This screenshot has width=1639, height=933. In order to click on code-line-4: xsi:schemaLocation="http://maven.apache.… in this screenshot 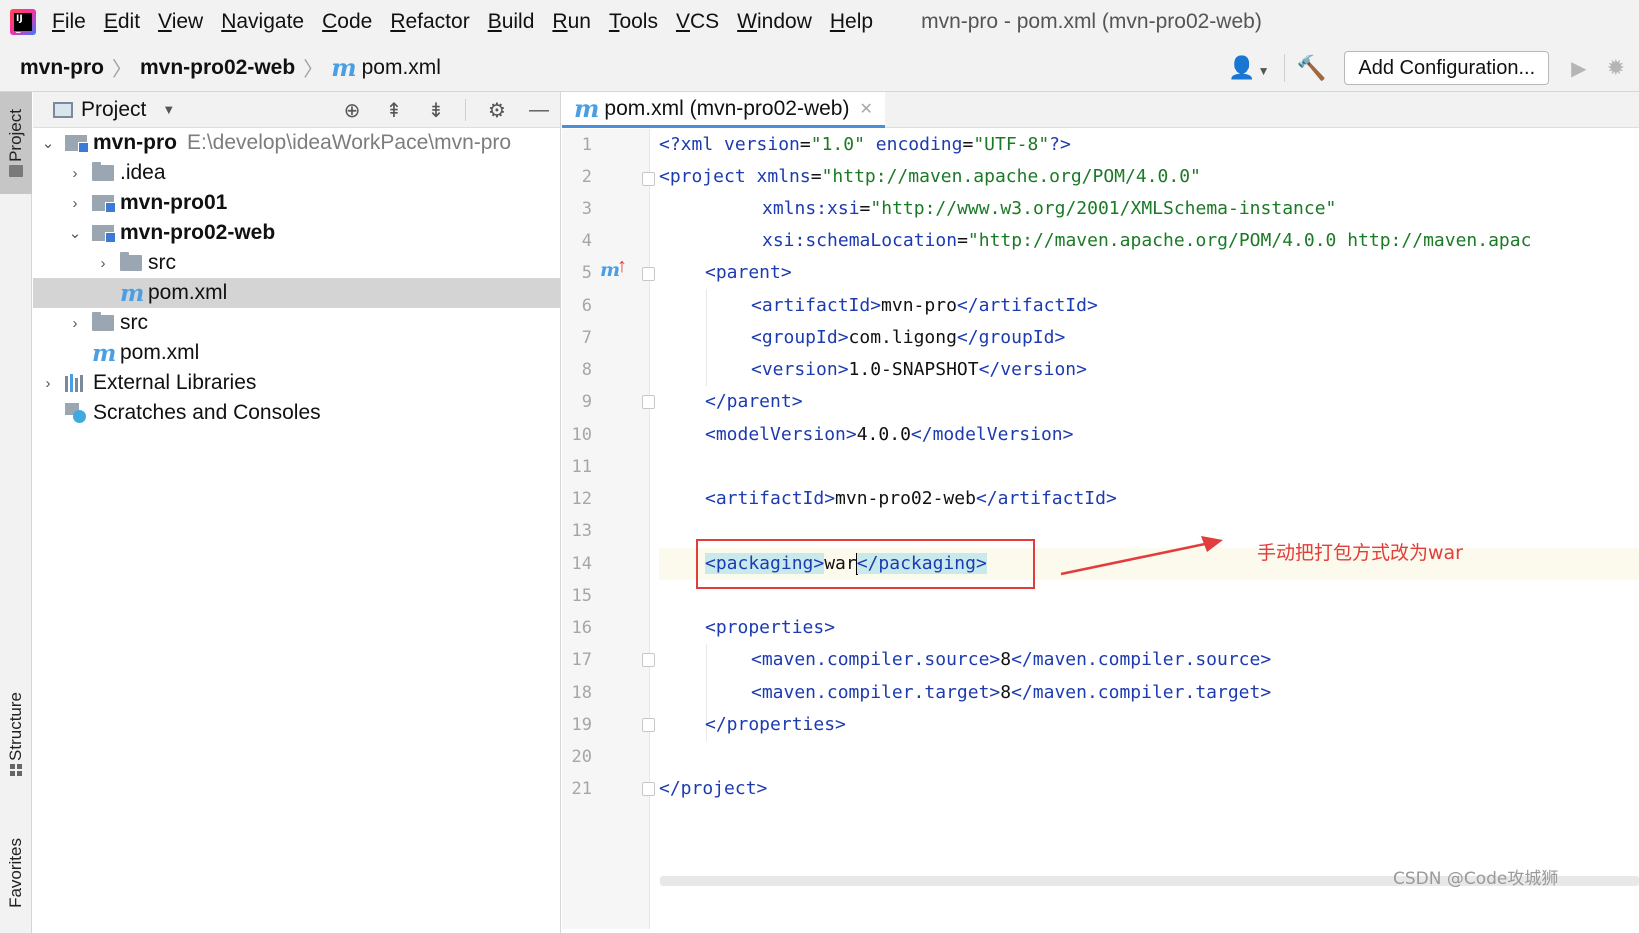, I will do `click(1147, 240)`.